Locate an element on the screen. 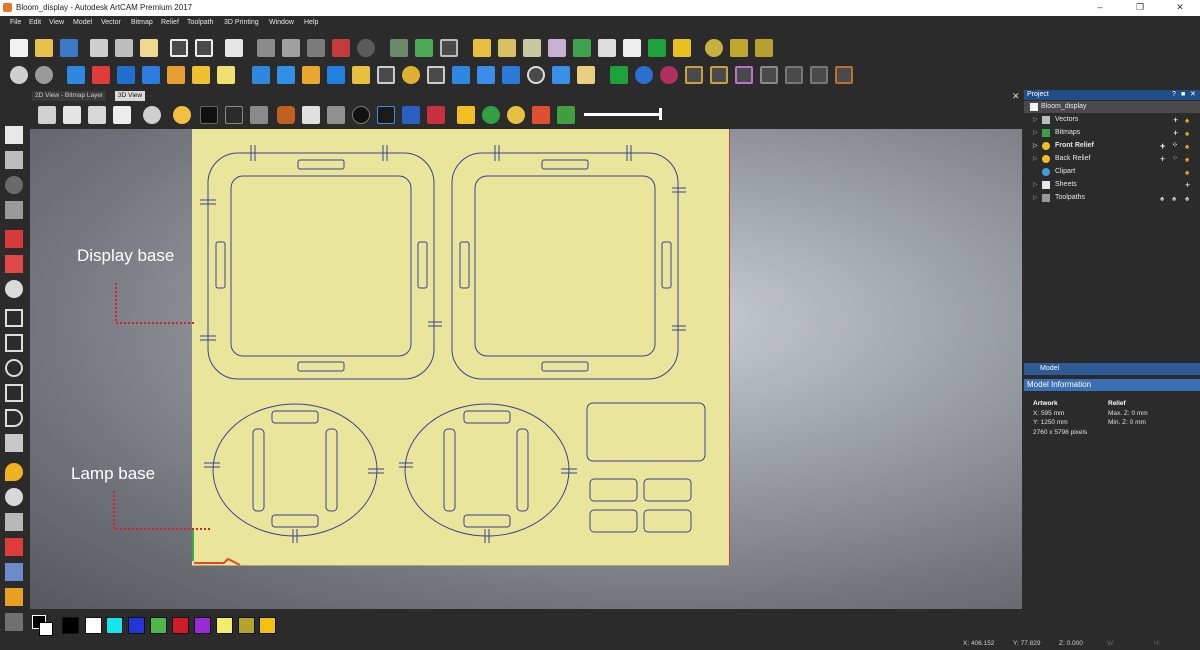 This screenshot has width=1200, height=650. mirror-icon is located at coordinates (607, 48).